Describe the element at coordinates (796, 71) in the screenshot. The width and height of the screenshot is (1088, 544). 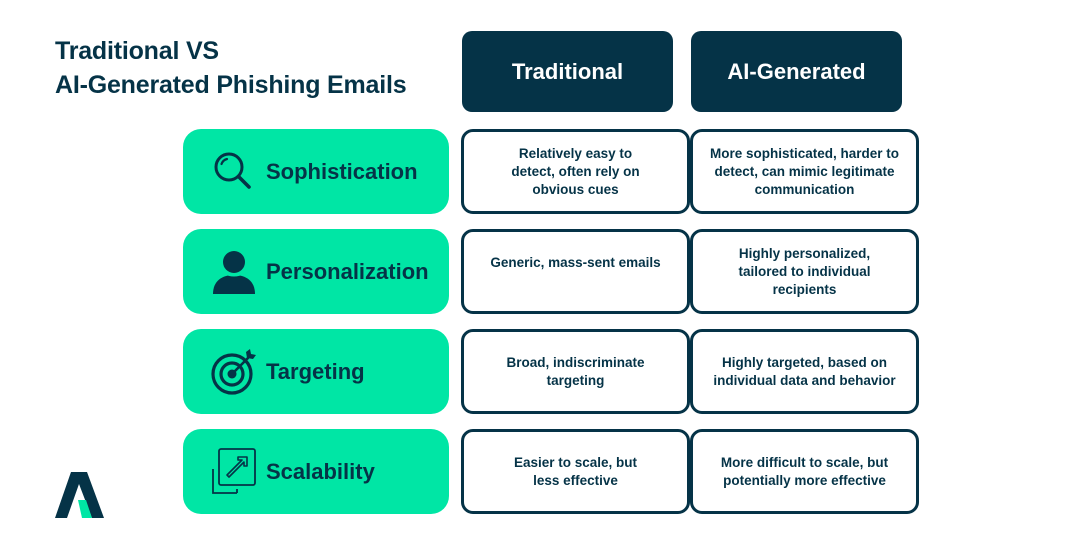
I see `column-header-ai-generated: AI-Generated` at that location.